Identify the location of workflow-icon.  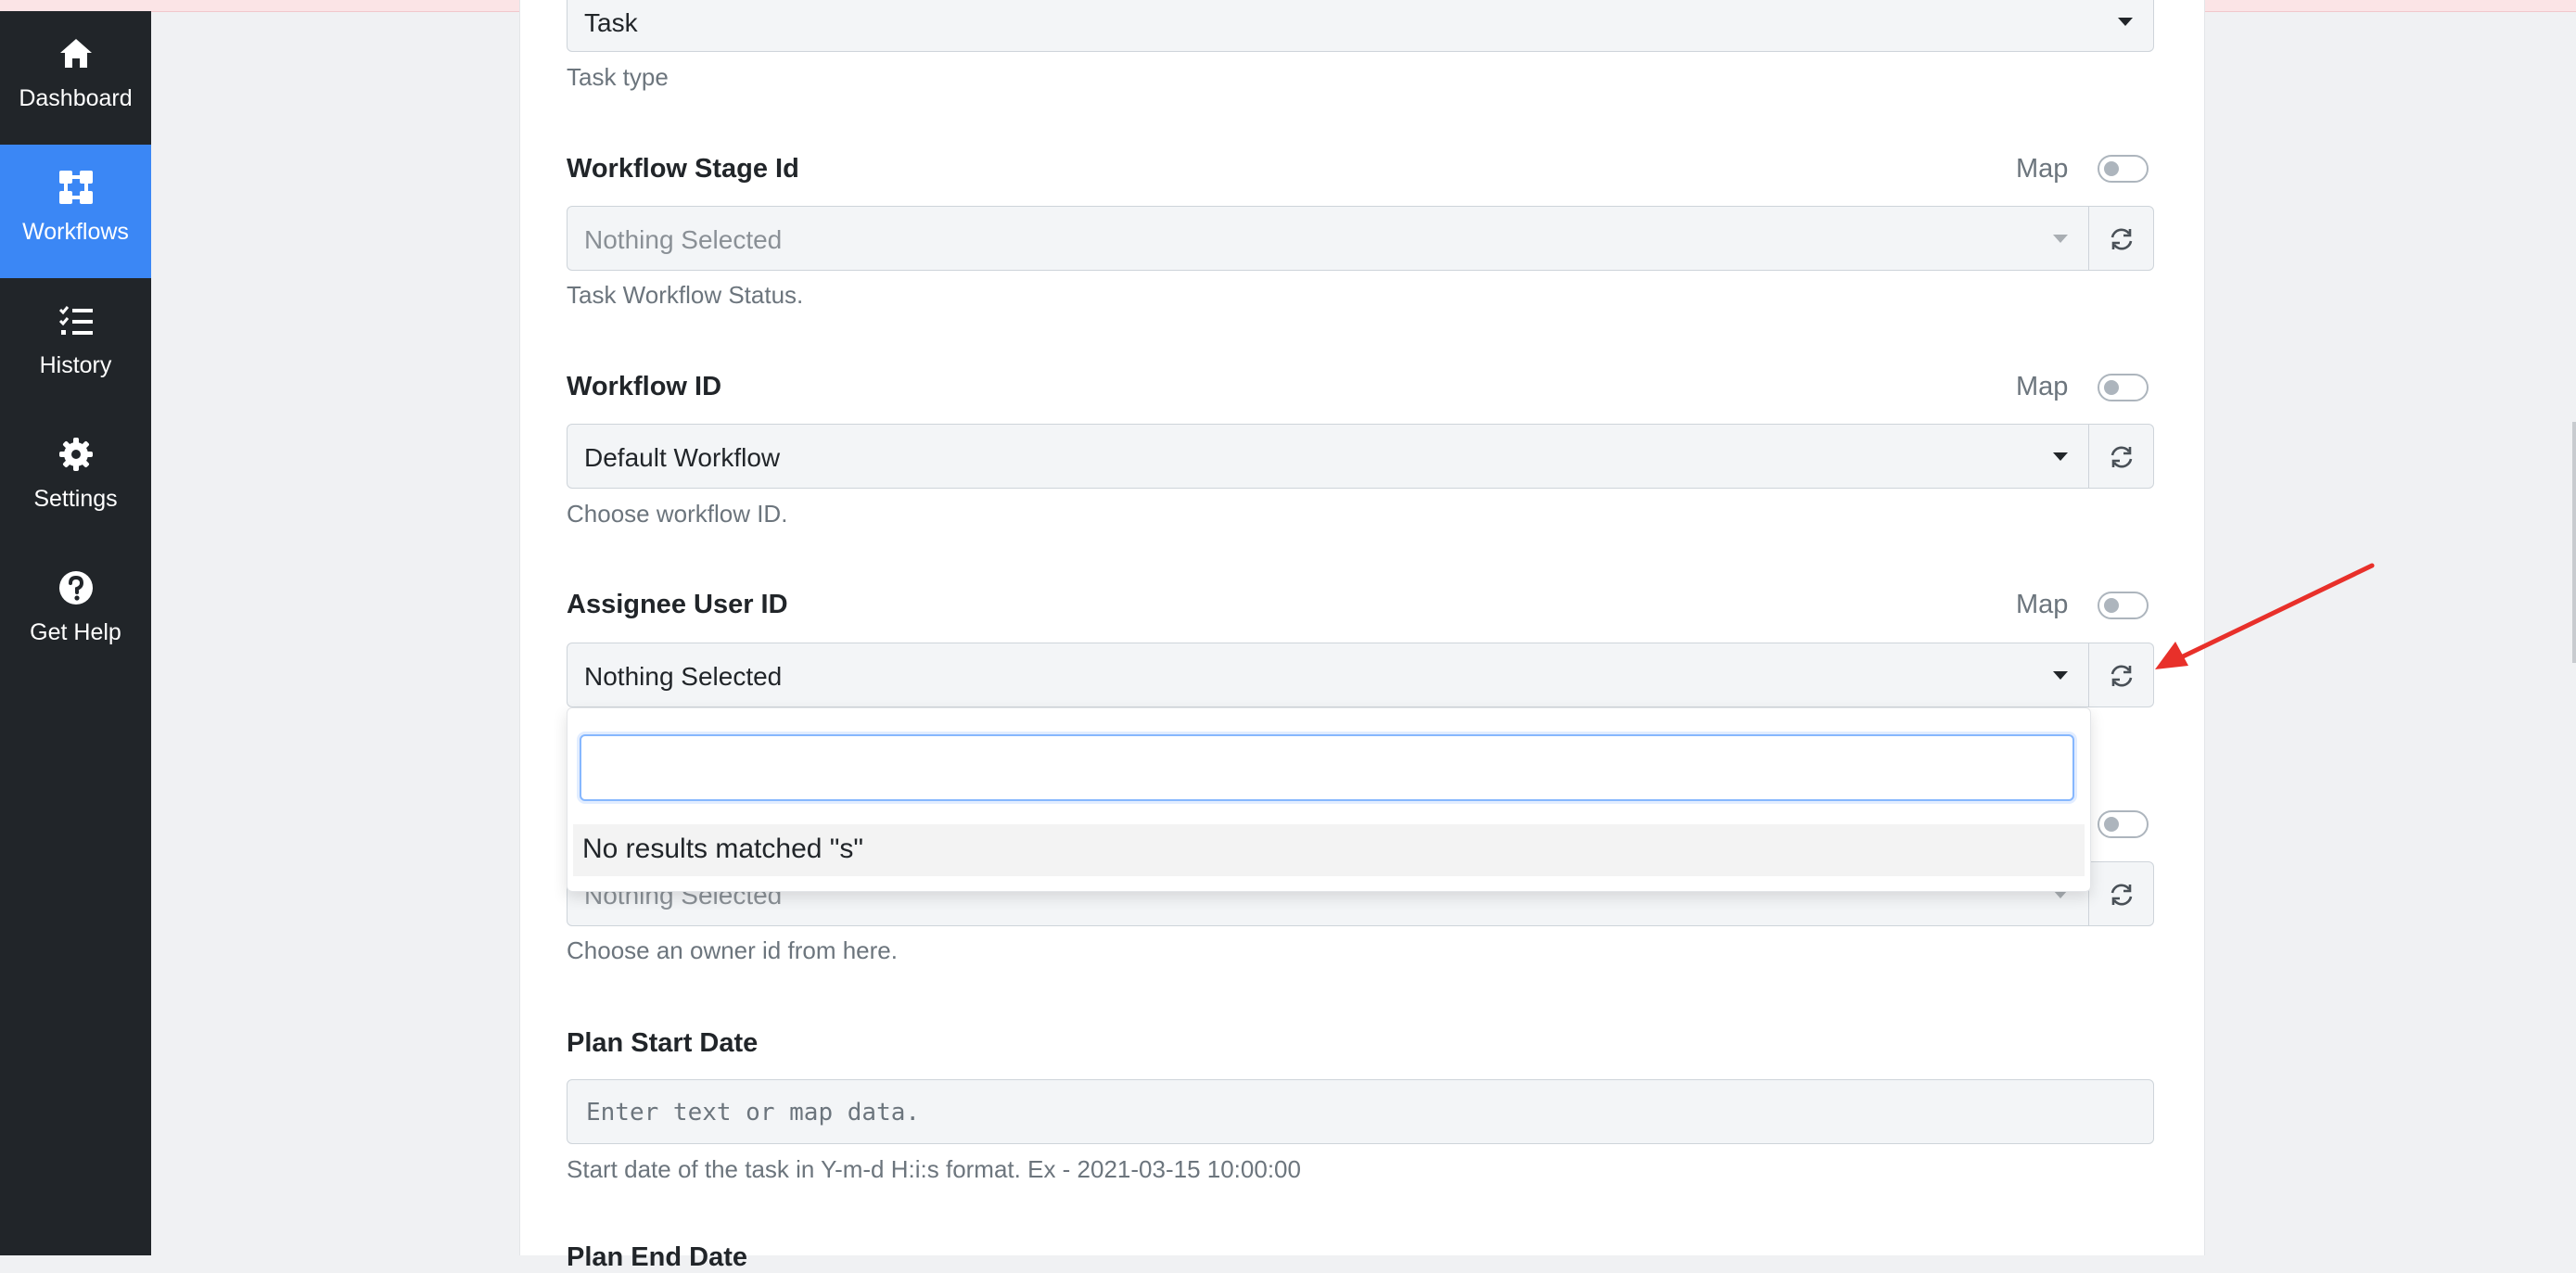
(75, 187).